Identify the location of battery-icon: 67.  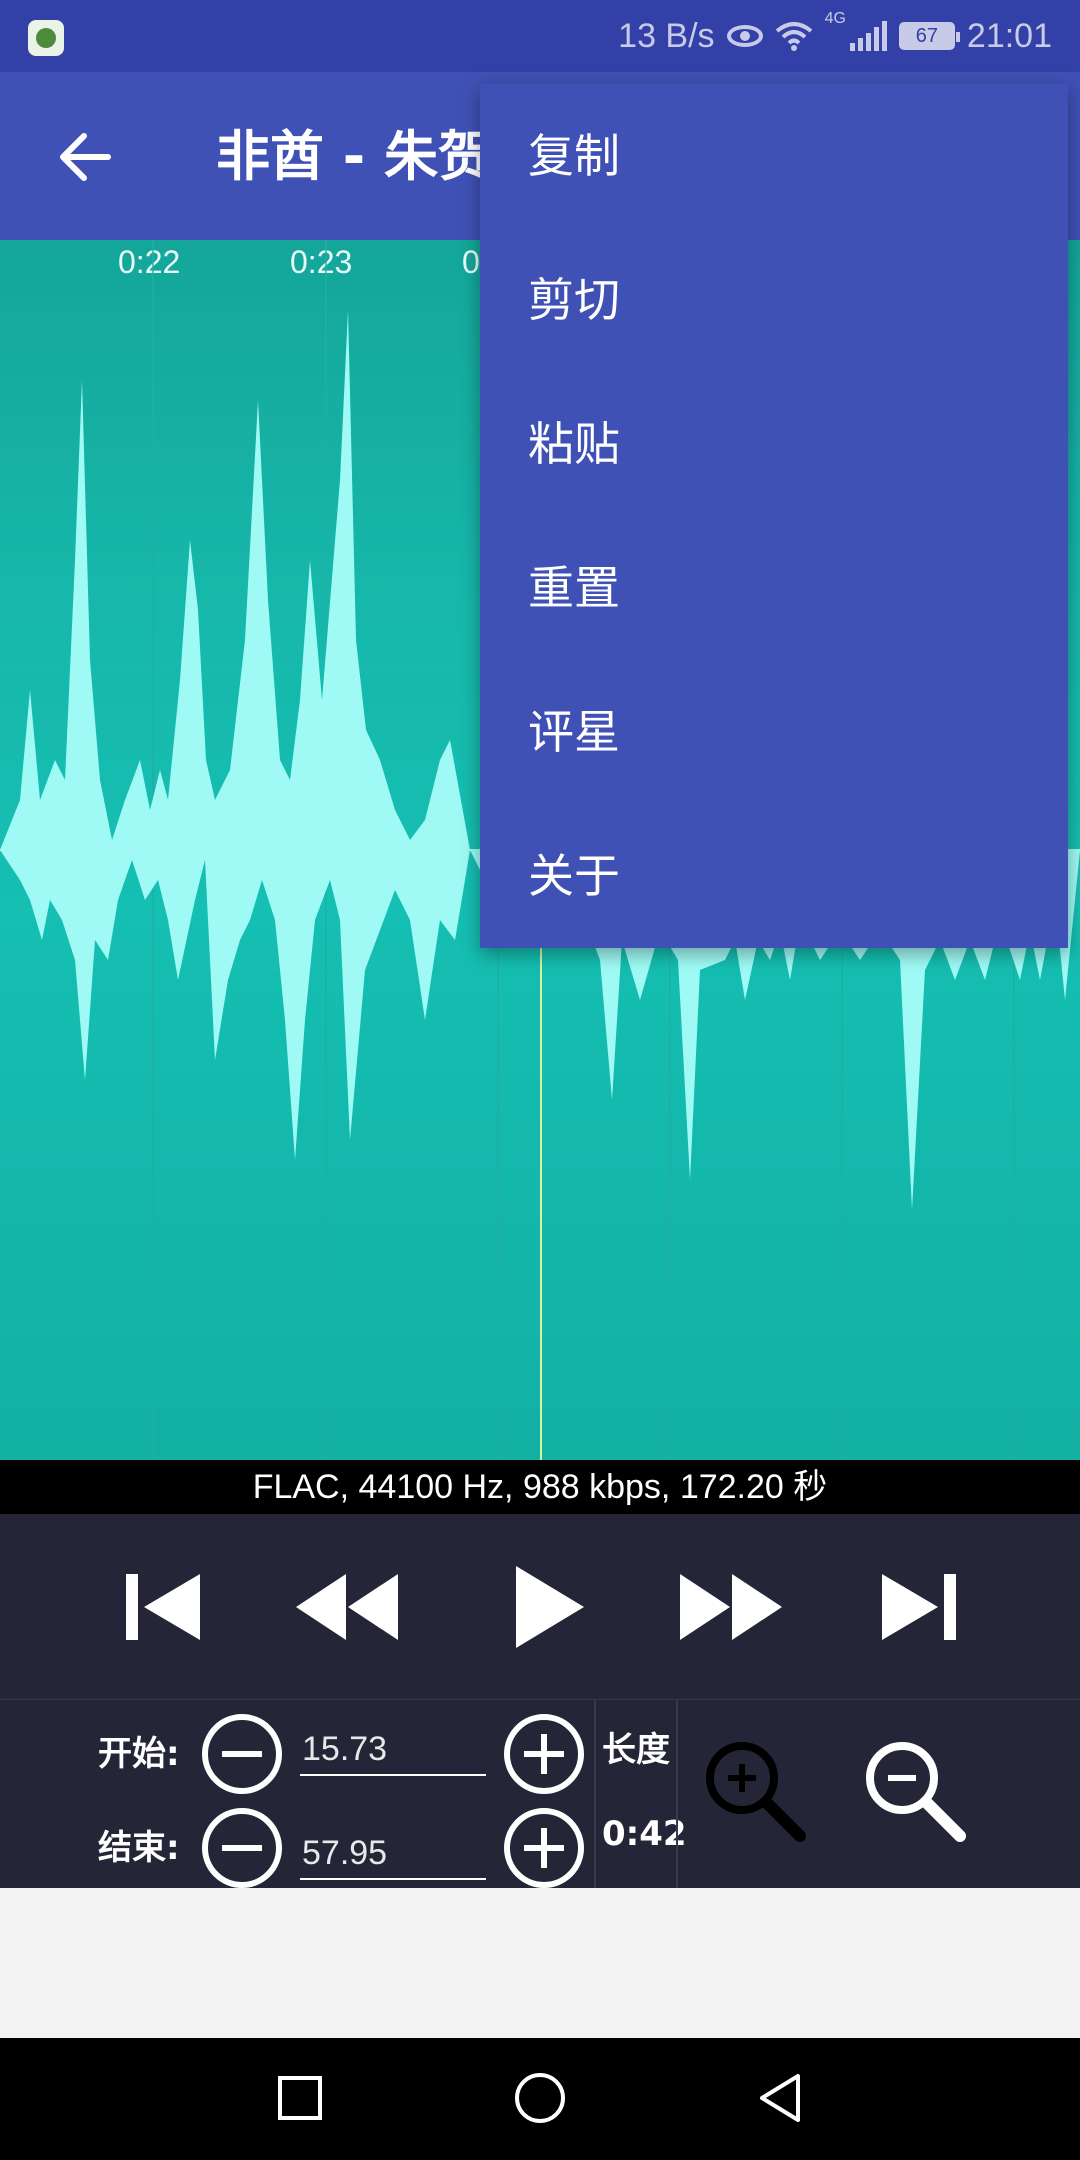
(929, 36).